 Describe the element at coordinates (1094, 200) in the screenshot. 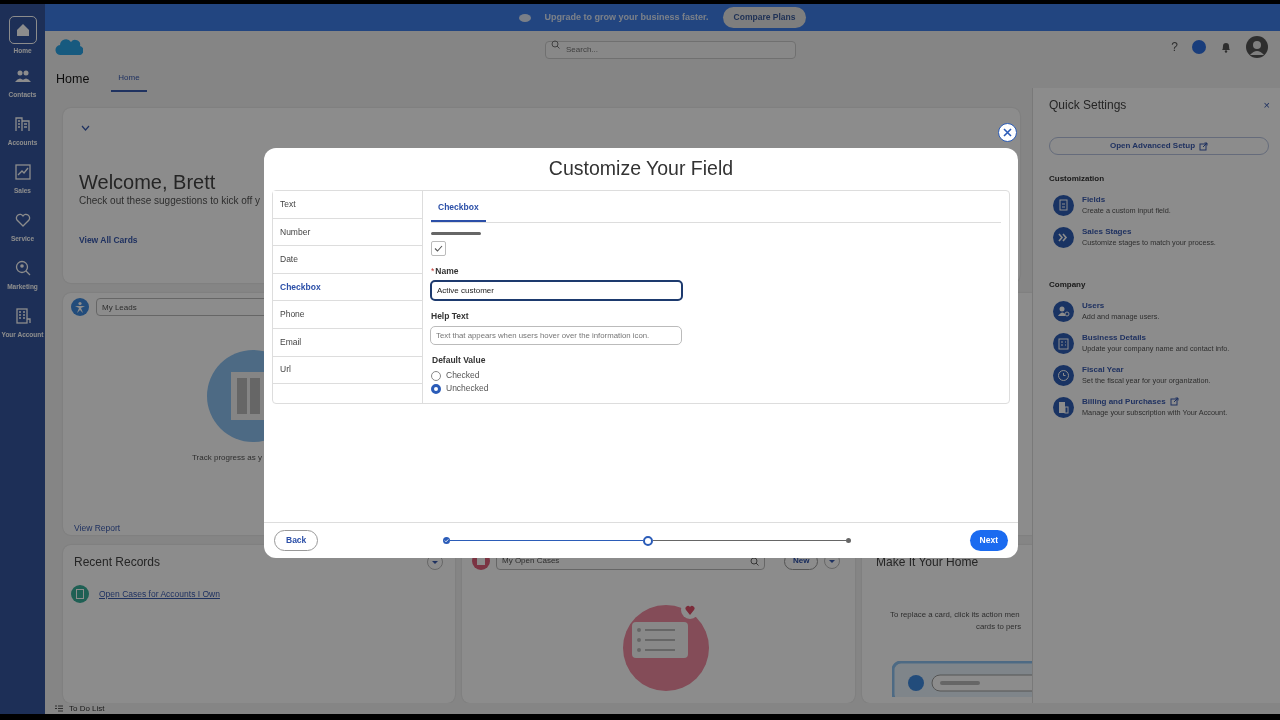

I see `settings-link: Fields` at that location.